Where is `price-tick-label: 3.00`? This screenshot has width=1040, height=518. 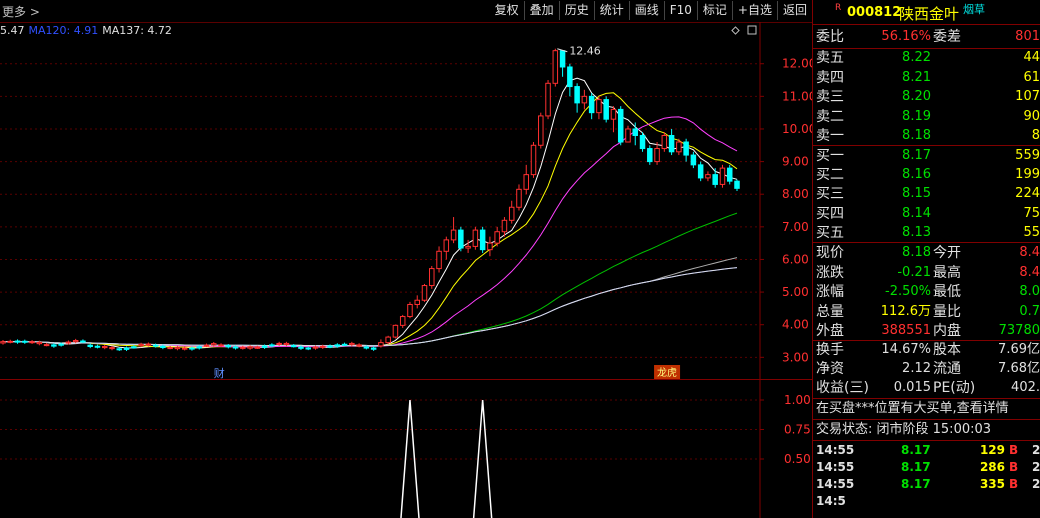 price-tick-label: 3.00 is located at coordinates (795, 357).